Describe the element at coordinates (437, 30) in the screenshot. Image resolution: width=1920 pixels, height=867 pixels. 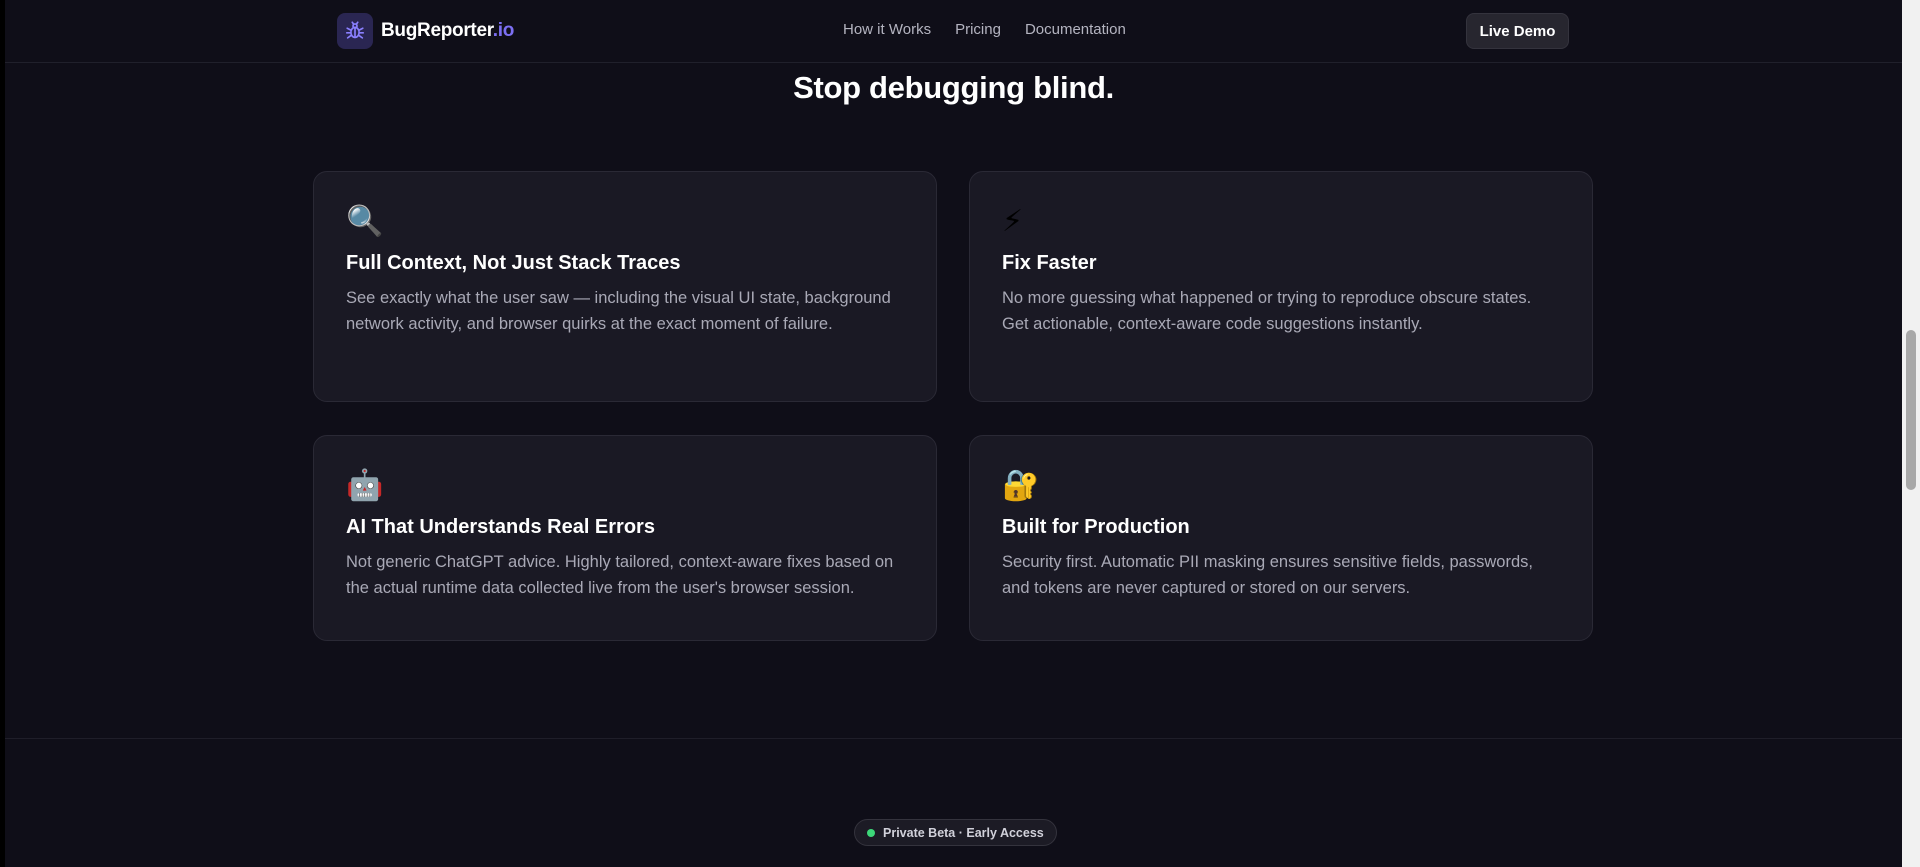
I see `brand-name-main: BugReporter` at that location.